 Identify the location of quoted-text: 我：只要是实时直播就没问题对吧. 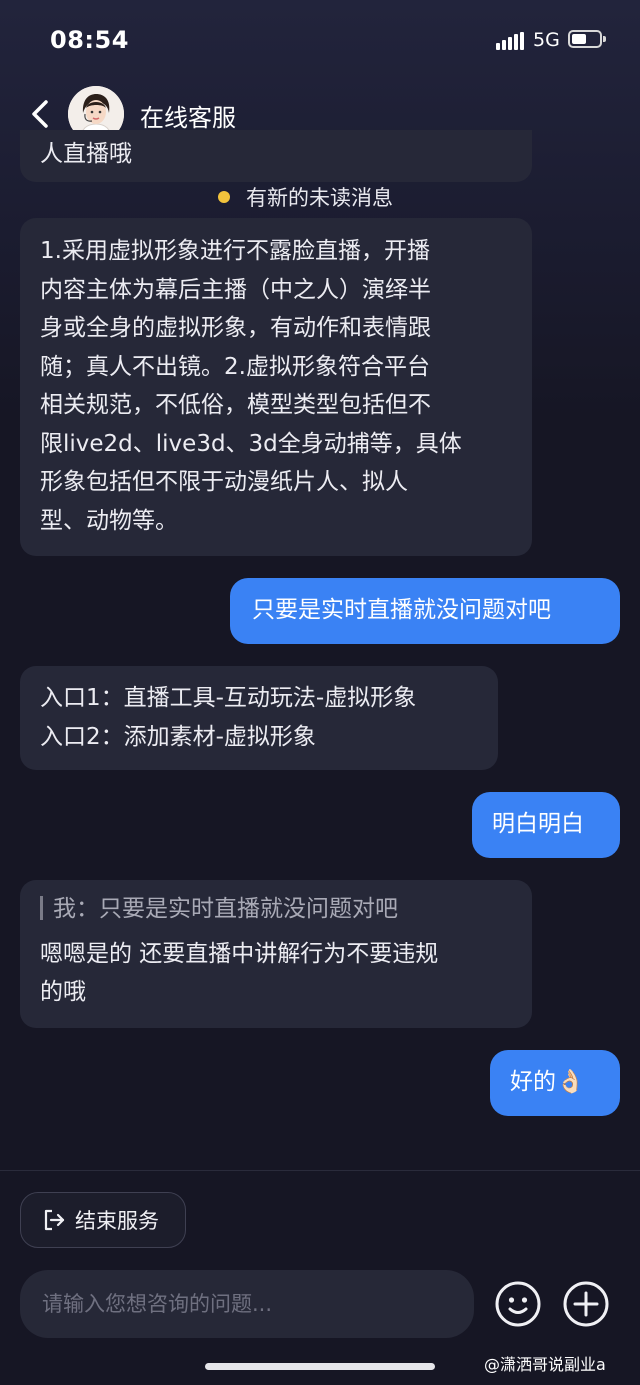
(225, 909).